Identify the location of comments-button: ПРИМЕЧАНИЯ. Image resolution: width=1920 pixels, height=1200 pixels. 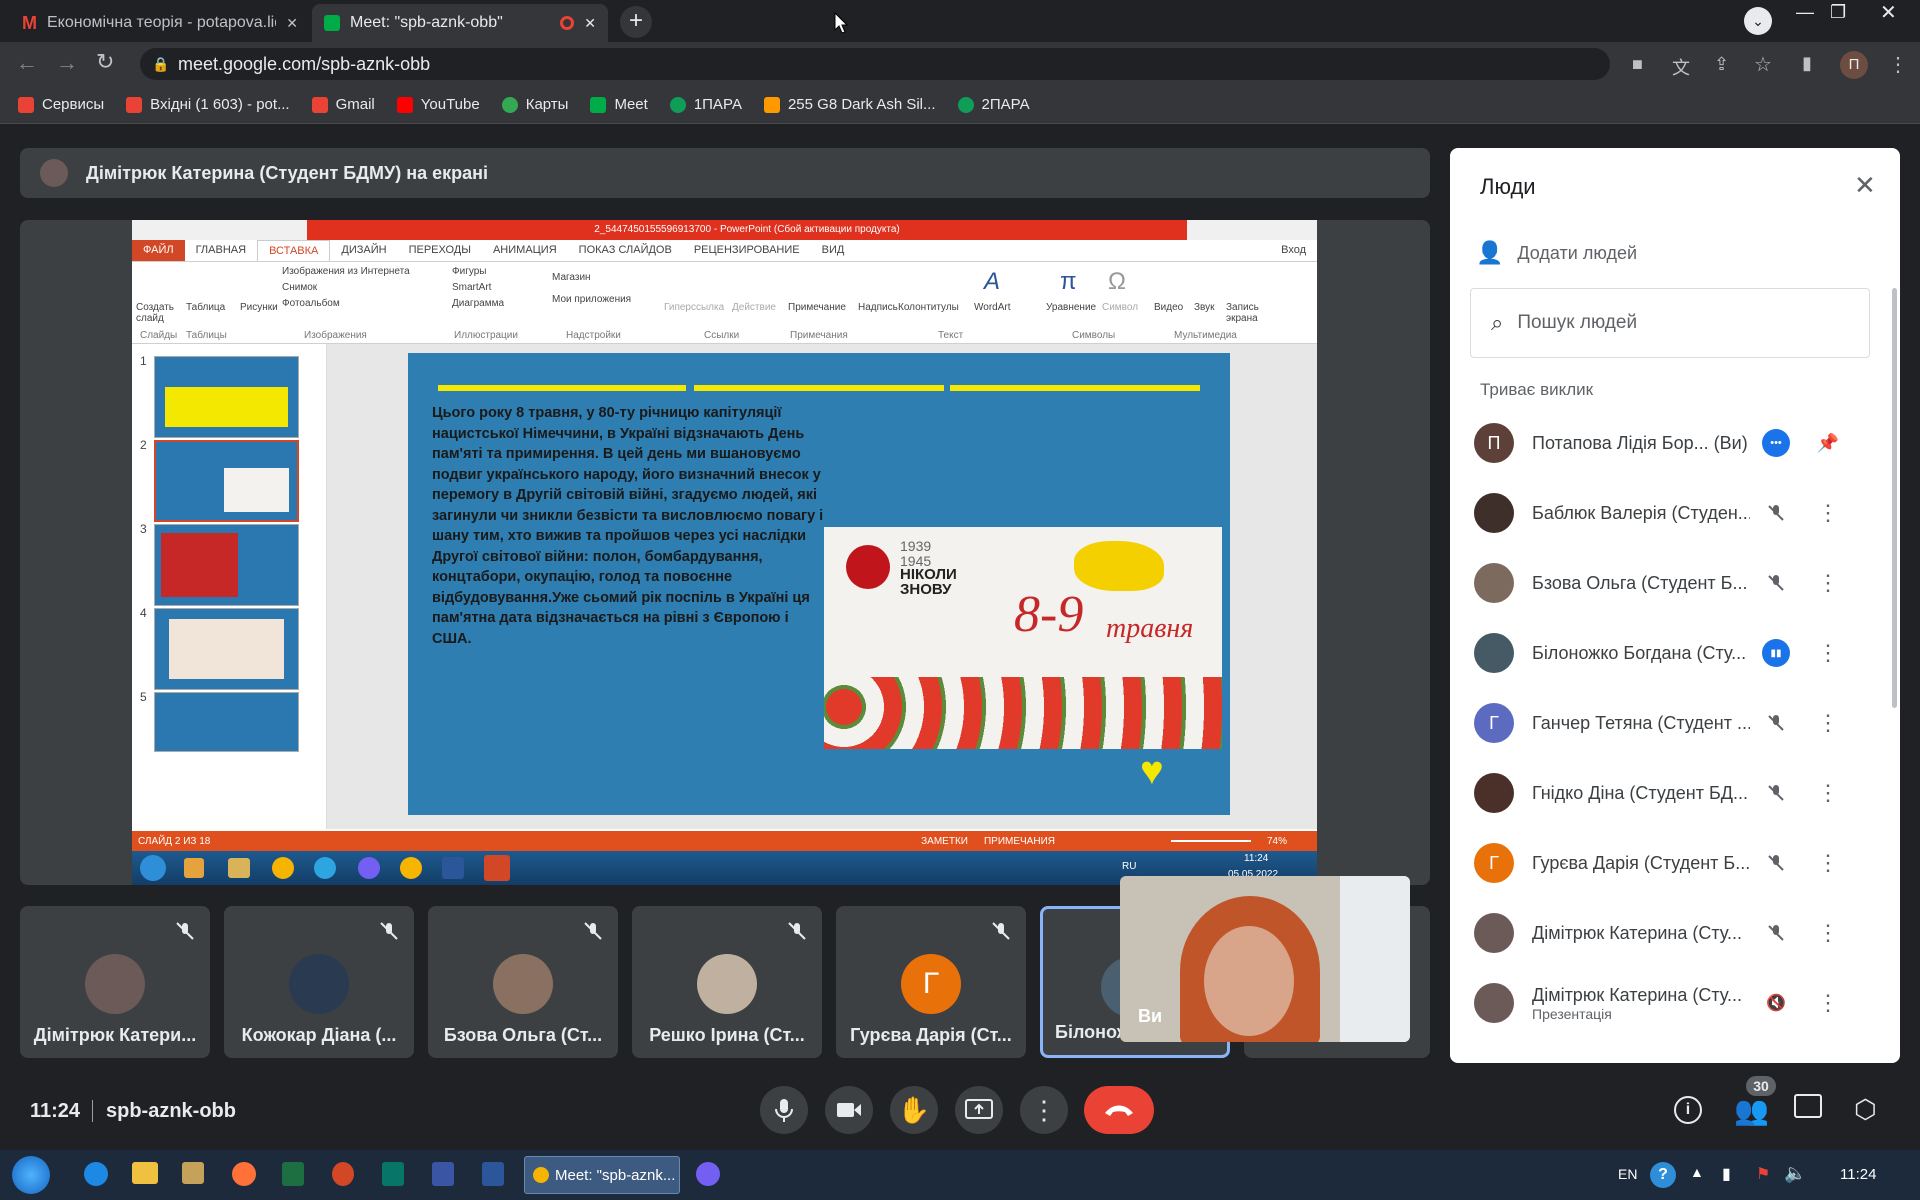
(1019, 841).